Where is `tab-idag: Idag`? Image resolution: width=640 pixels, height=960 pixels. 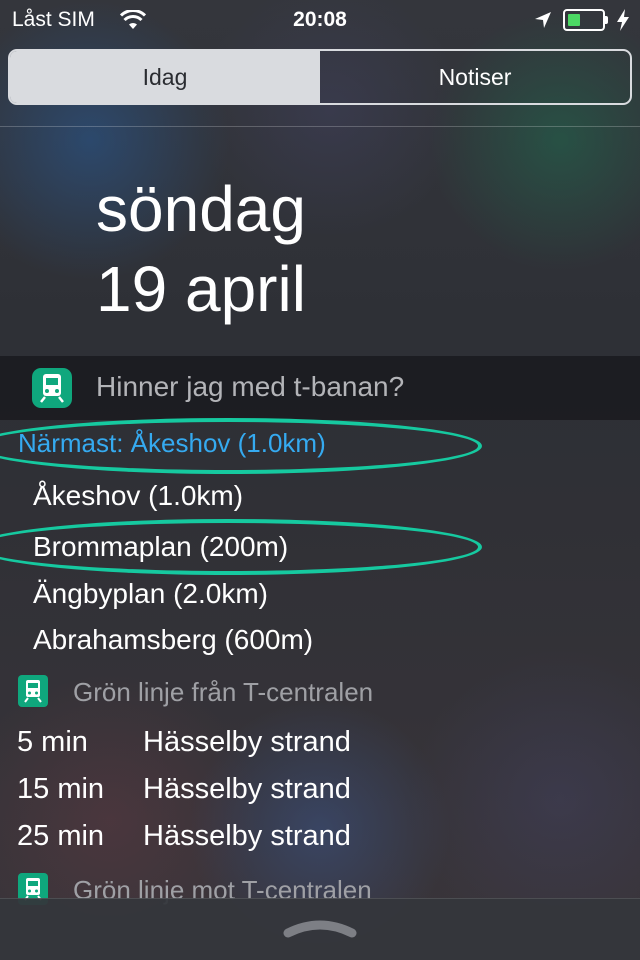 tab-idag: Idag is located at coordinates (165, 77).